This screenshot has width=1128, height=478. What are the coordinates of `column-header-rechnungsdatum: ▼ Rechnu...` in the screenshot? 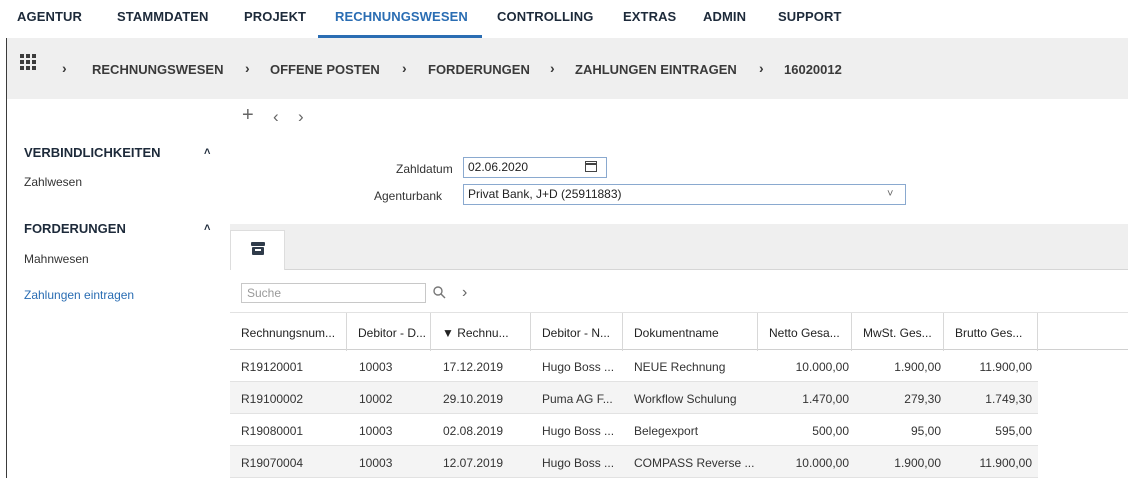 It's located at (481, 332).